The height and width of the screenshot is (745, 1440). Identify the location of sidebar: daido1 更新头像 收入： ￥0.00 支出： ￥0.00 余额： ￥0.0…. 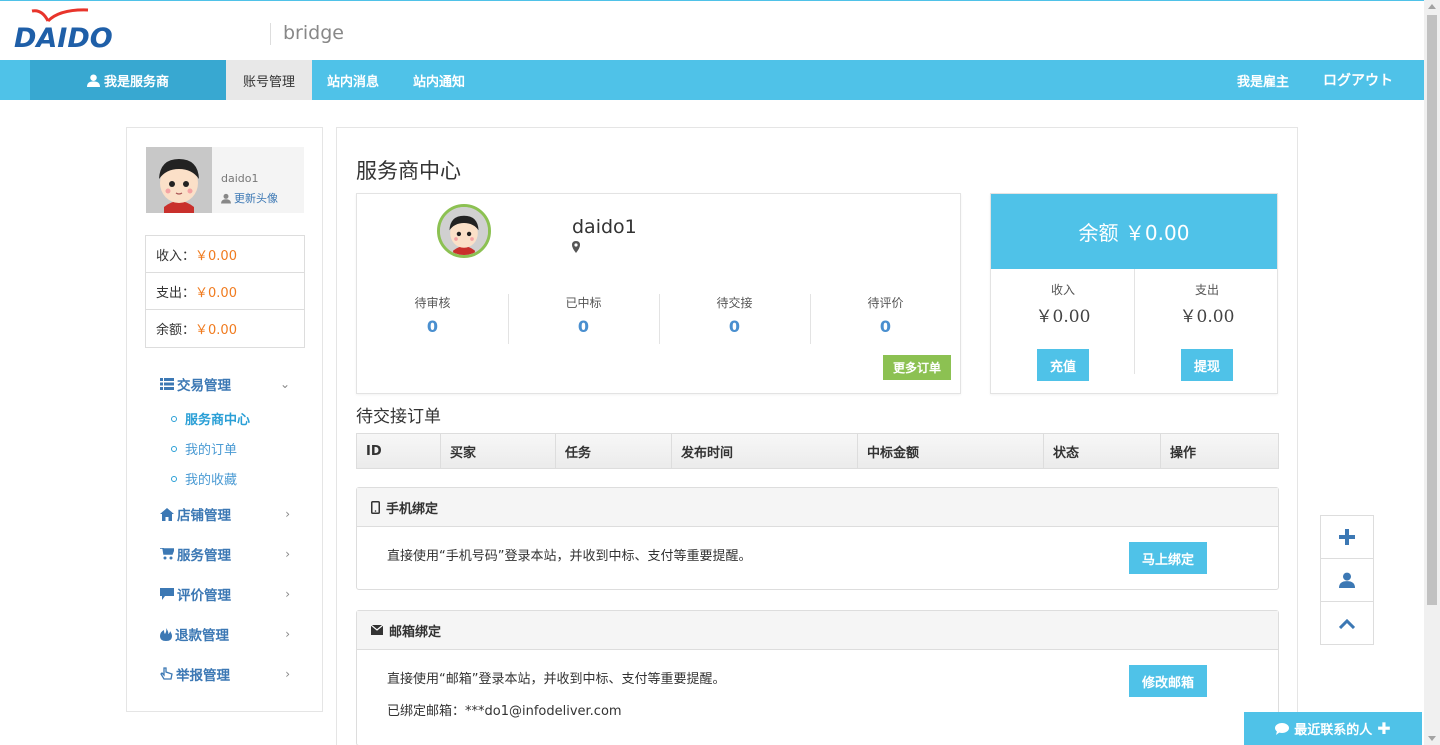
(224, 419).